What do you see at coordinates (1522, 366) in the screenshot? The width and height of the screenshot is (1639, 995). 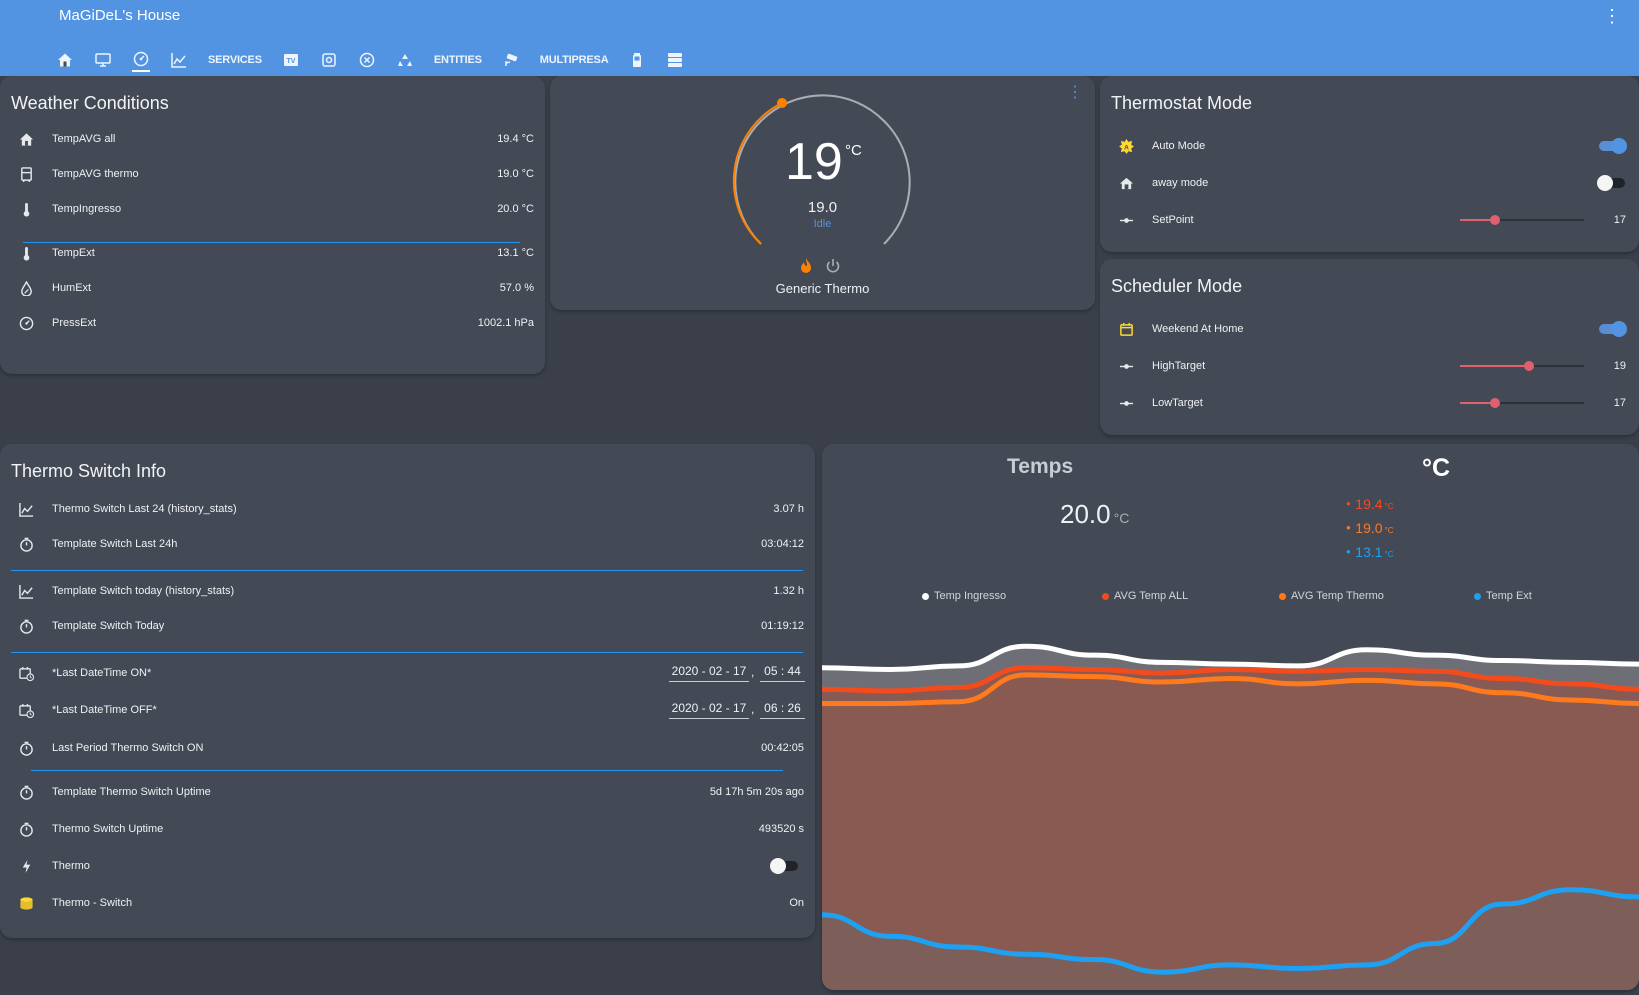 I see `high-target-slider` at bounding box center [1522, 366].